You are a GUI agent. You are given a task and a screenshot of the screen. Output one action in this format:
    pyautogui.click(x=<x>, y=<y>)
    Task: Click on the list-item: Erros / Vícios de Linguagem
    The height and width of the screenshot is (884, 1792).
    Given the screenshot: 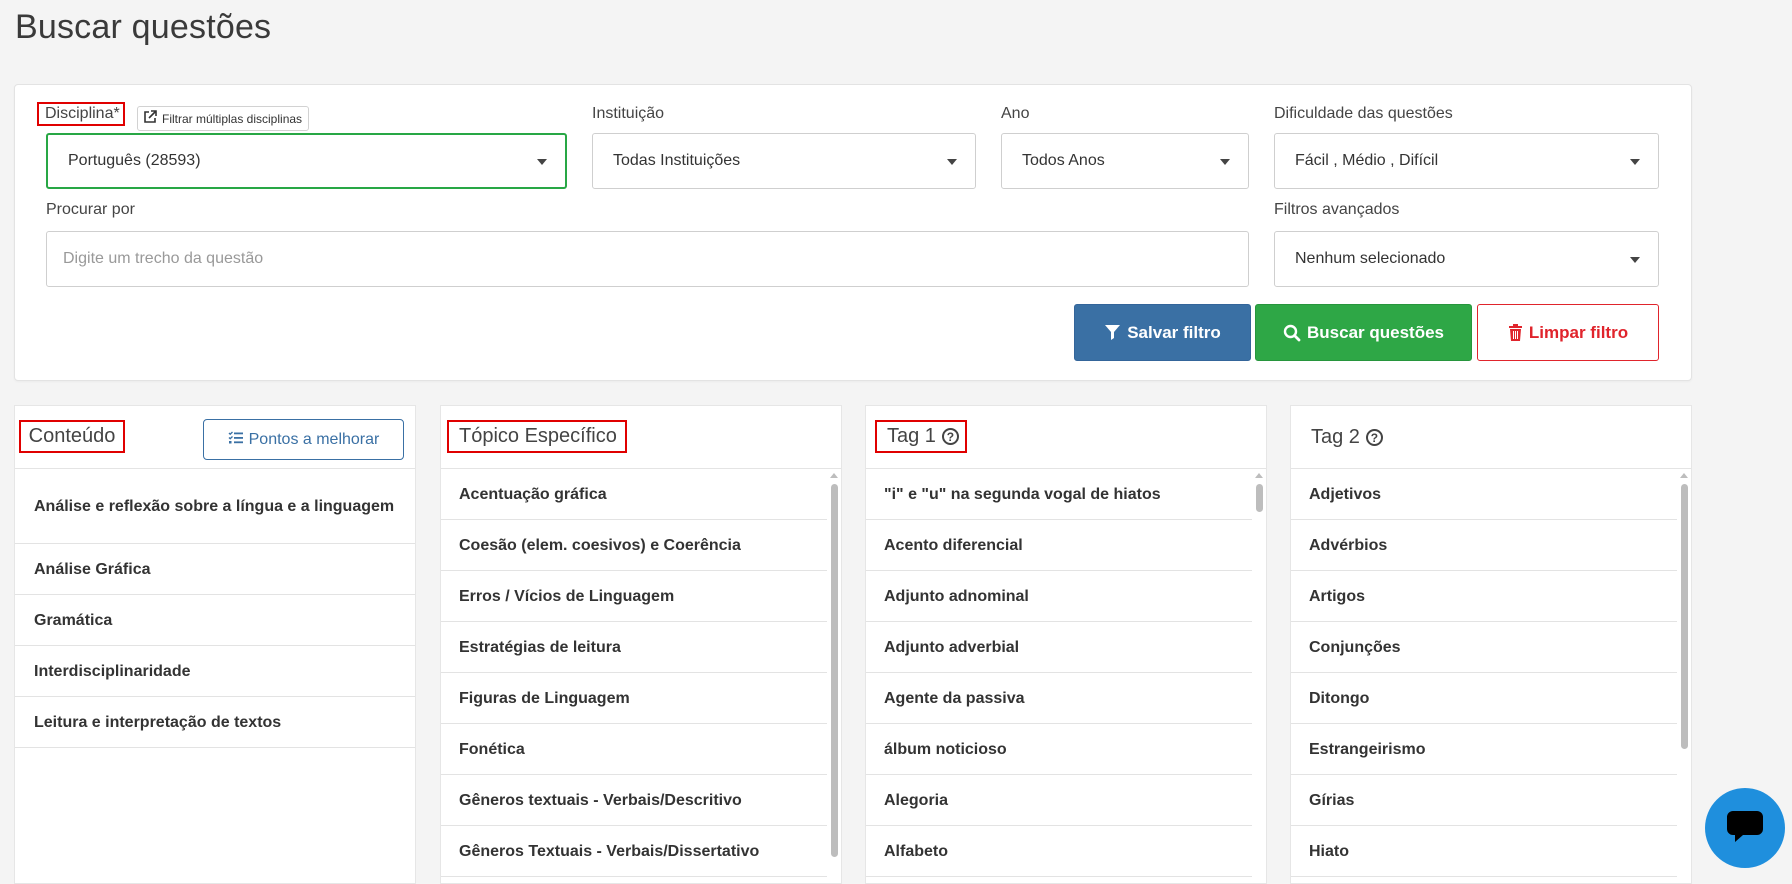 What is the action you would take?
    pyautogui.click(x=634, y=596)
    